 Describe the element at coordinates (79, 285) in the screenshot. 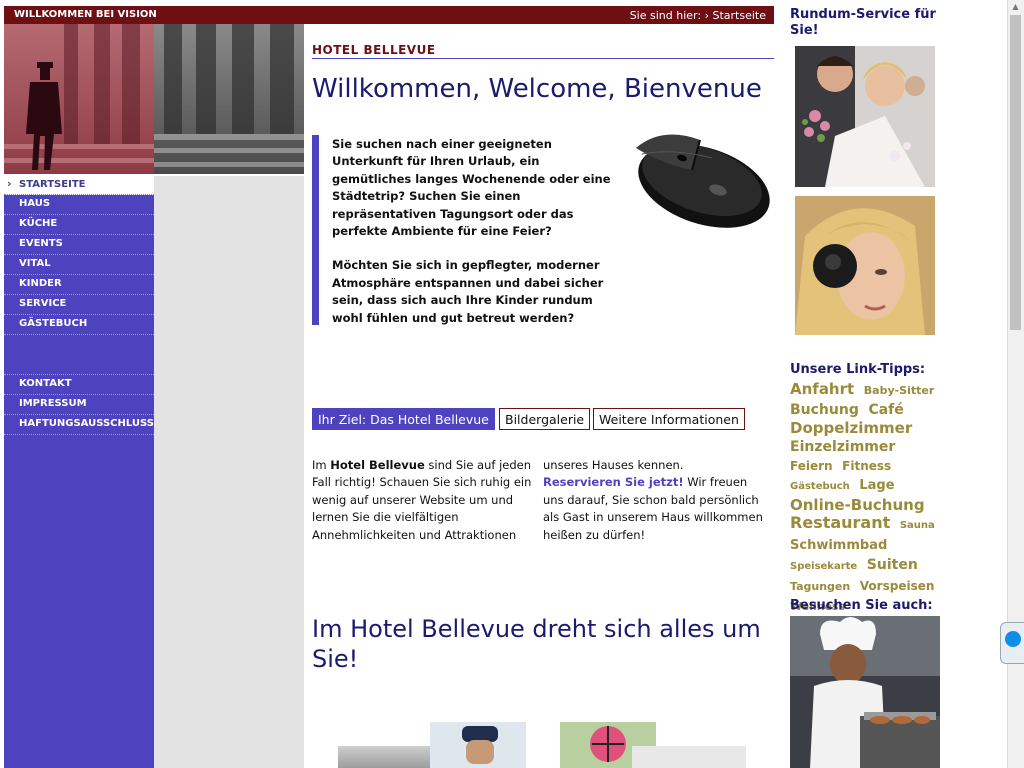

I see `nav-item-kinder: KINDER` at that location.